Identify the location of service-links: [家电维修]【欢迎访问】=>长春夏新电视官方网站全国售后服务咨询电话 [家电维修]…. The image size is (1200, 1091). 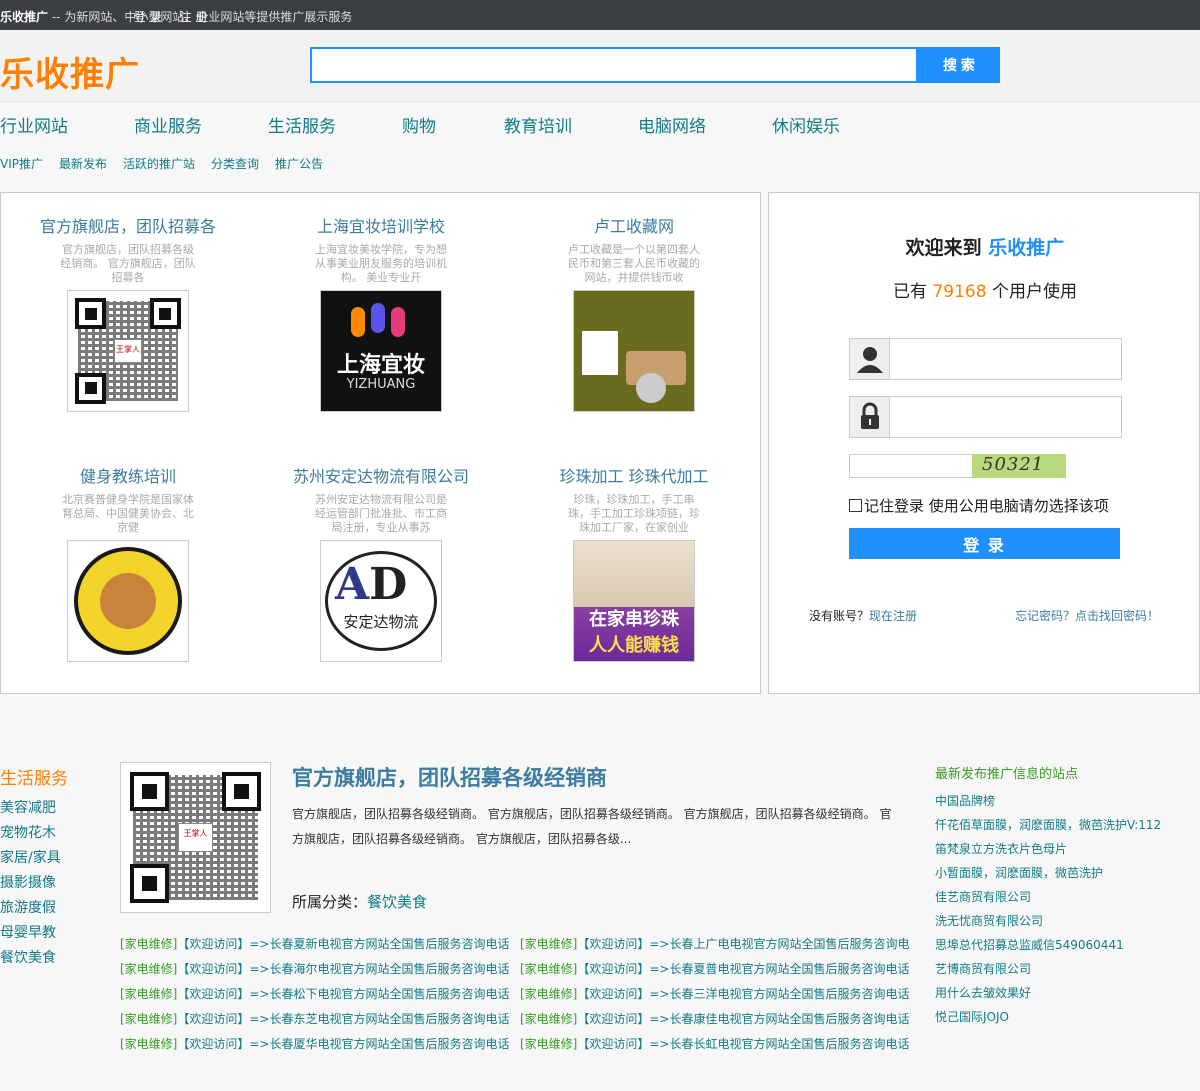
(520, 997).